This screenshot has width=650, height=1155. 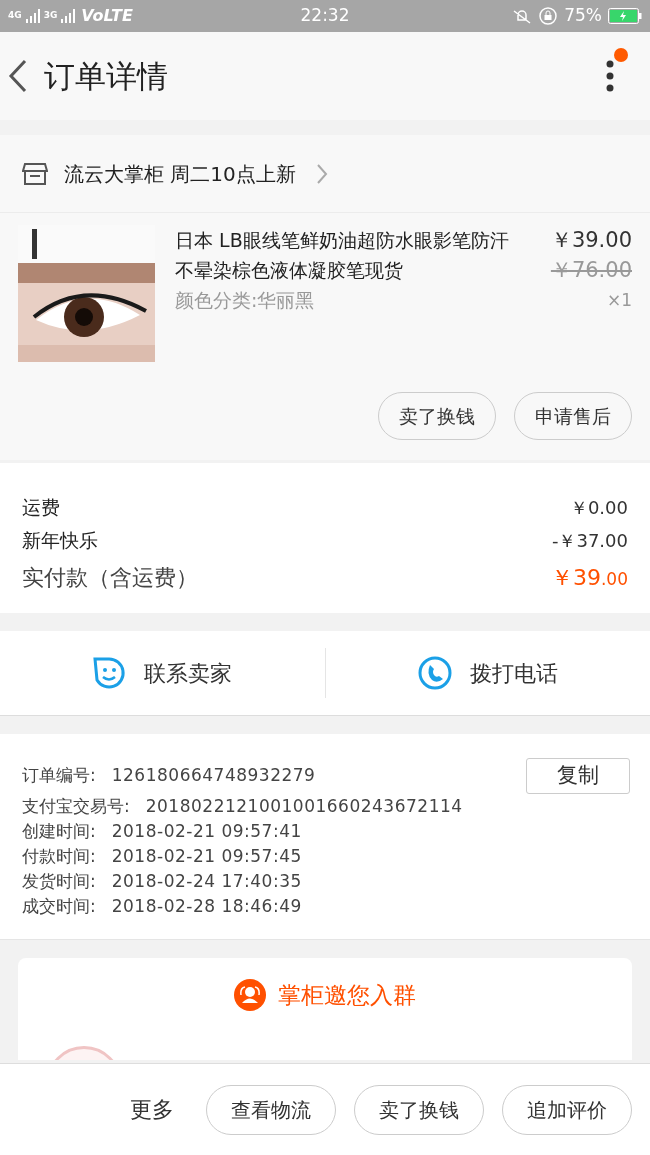 I want to click on bottom-action-button: 卖了换钱, so click(x=419, y=1109).